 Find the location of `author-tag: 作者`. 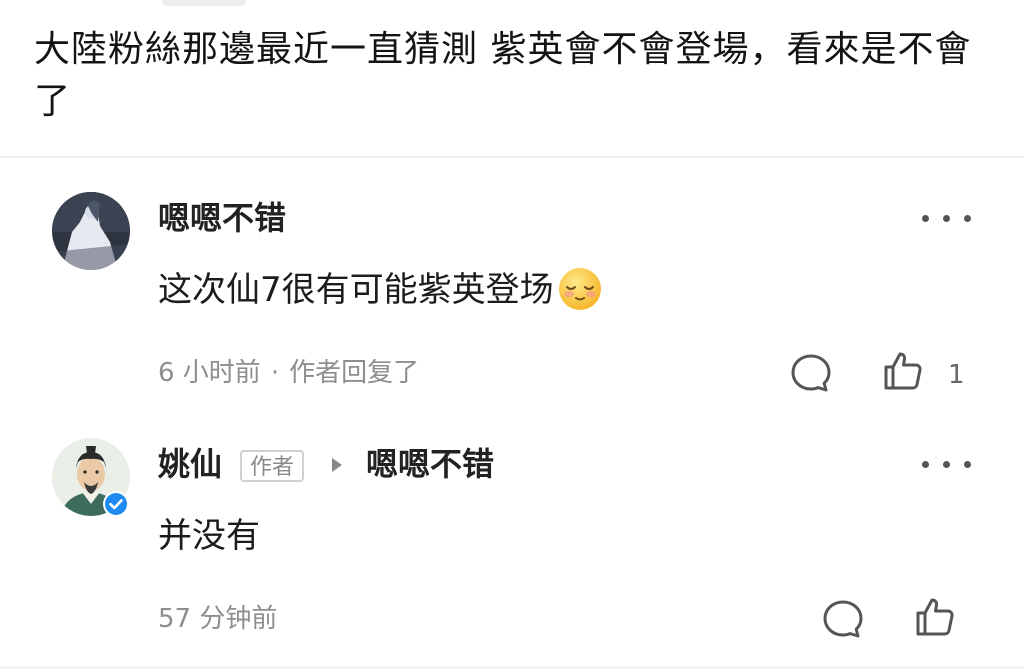

author-tag: 作者 is located at coordinates (272, 466).